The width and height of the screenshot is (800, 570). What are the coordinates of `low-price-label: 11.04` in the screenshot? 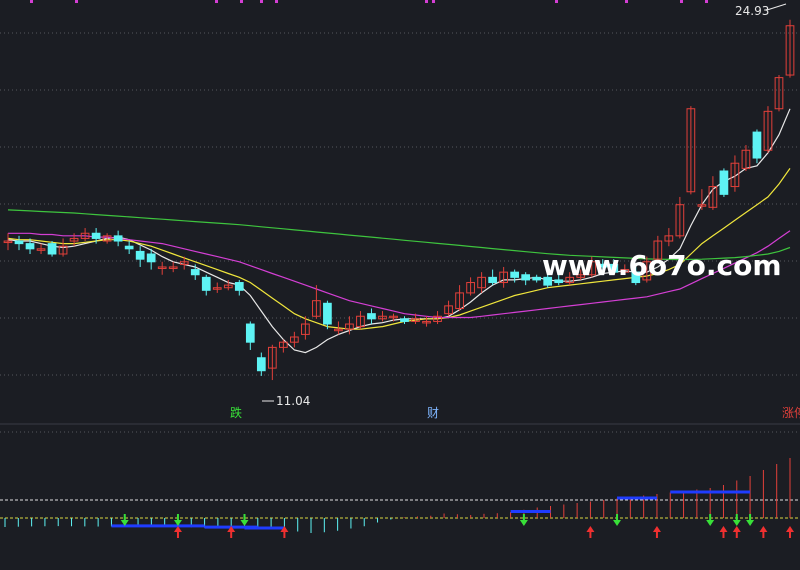 It's located at (293, 401).